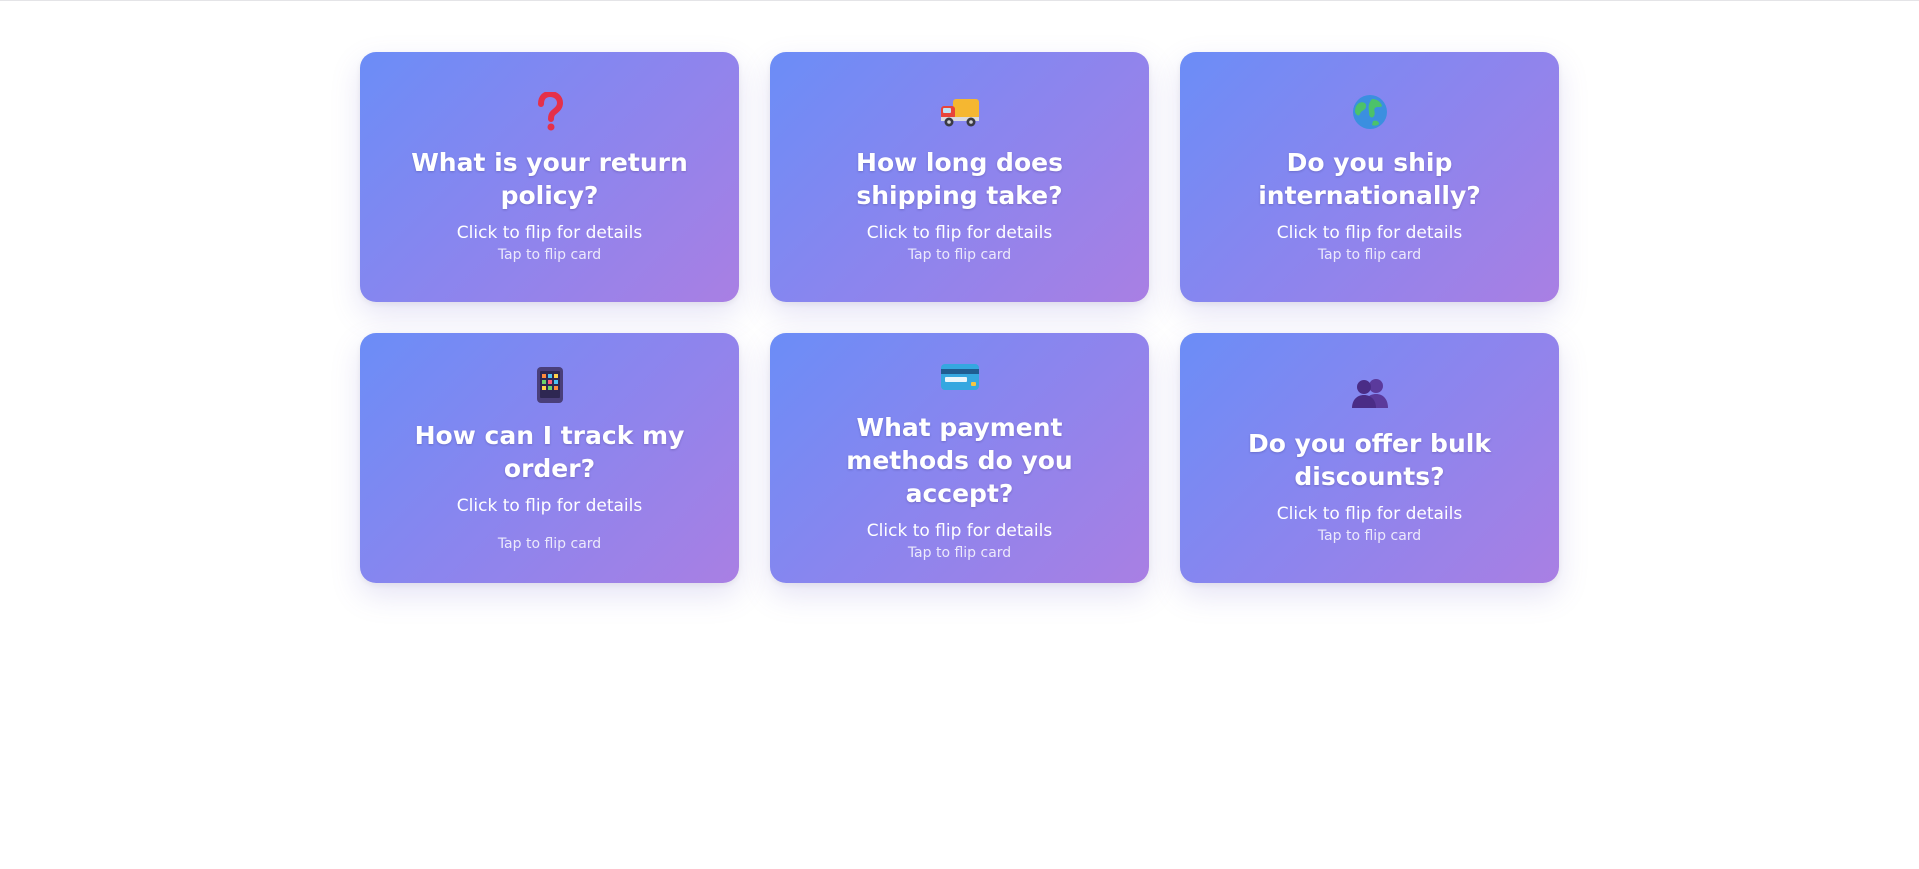 This screenshot has height=869, width=1919. I want to click on faq-question: How long does shipping take?, so click(959, 179).